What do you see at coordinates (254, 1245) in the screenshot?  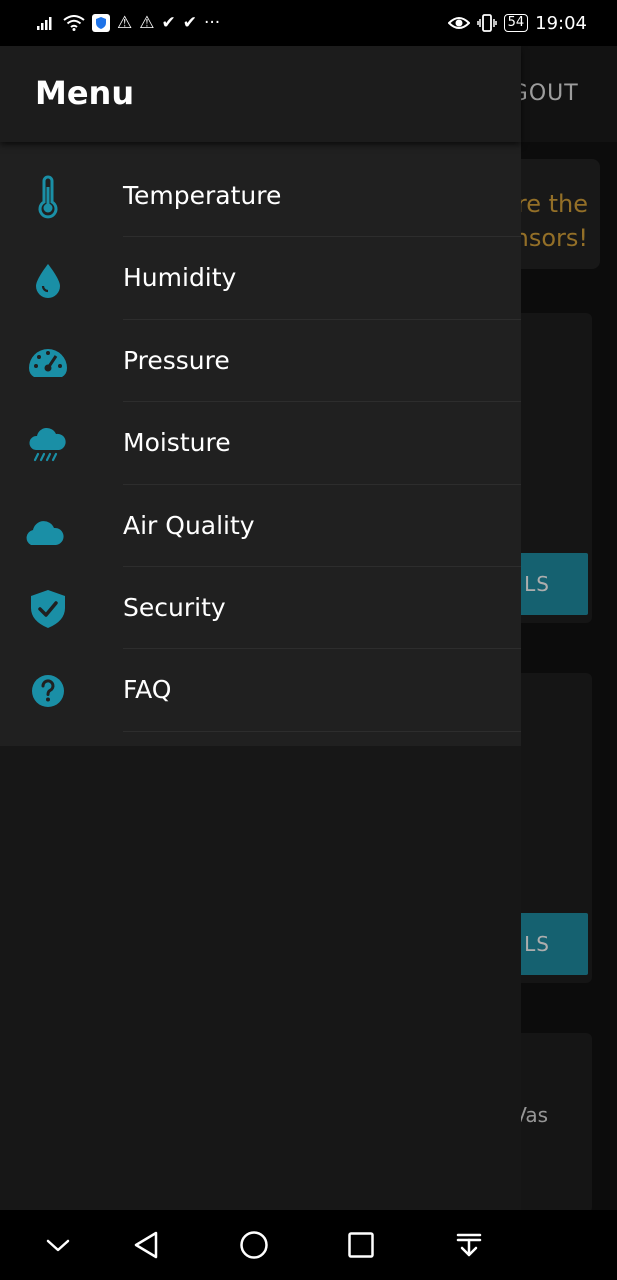 I see `home-icon` at bounding box center [254, 1245].